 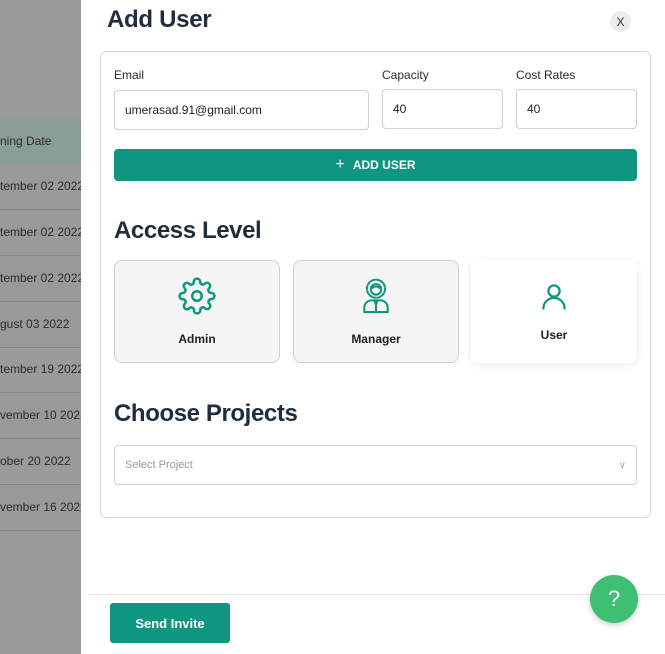 I want to click on plus-icon: +, so click(x=340, y=164).